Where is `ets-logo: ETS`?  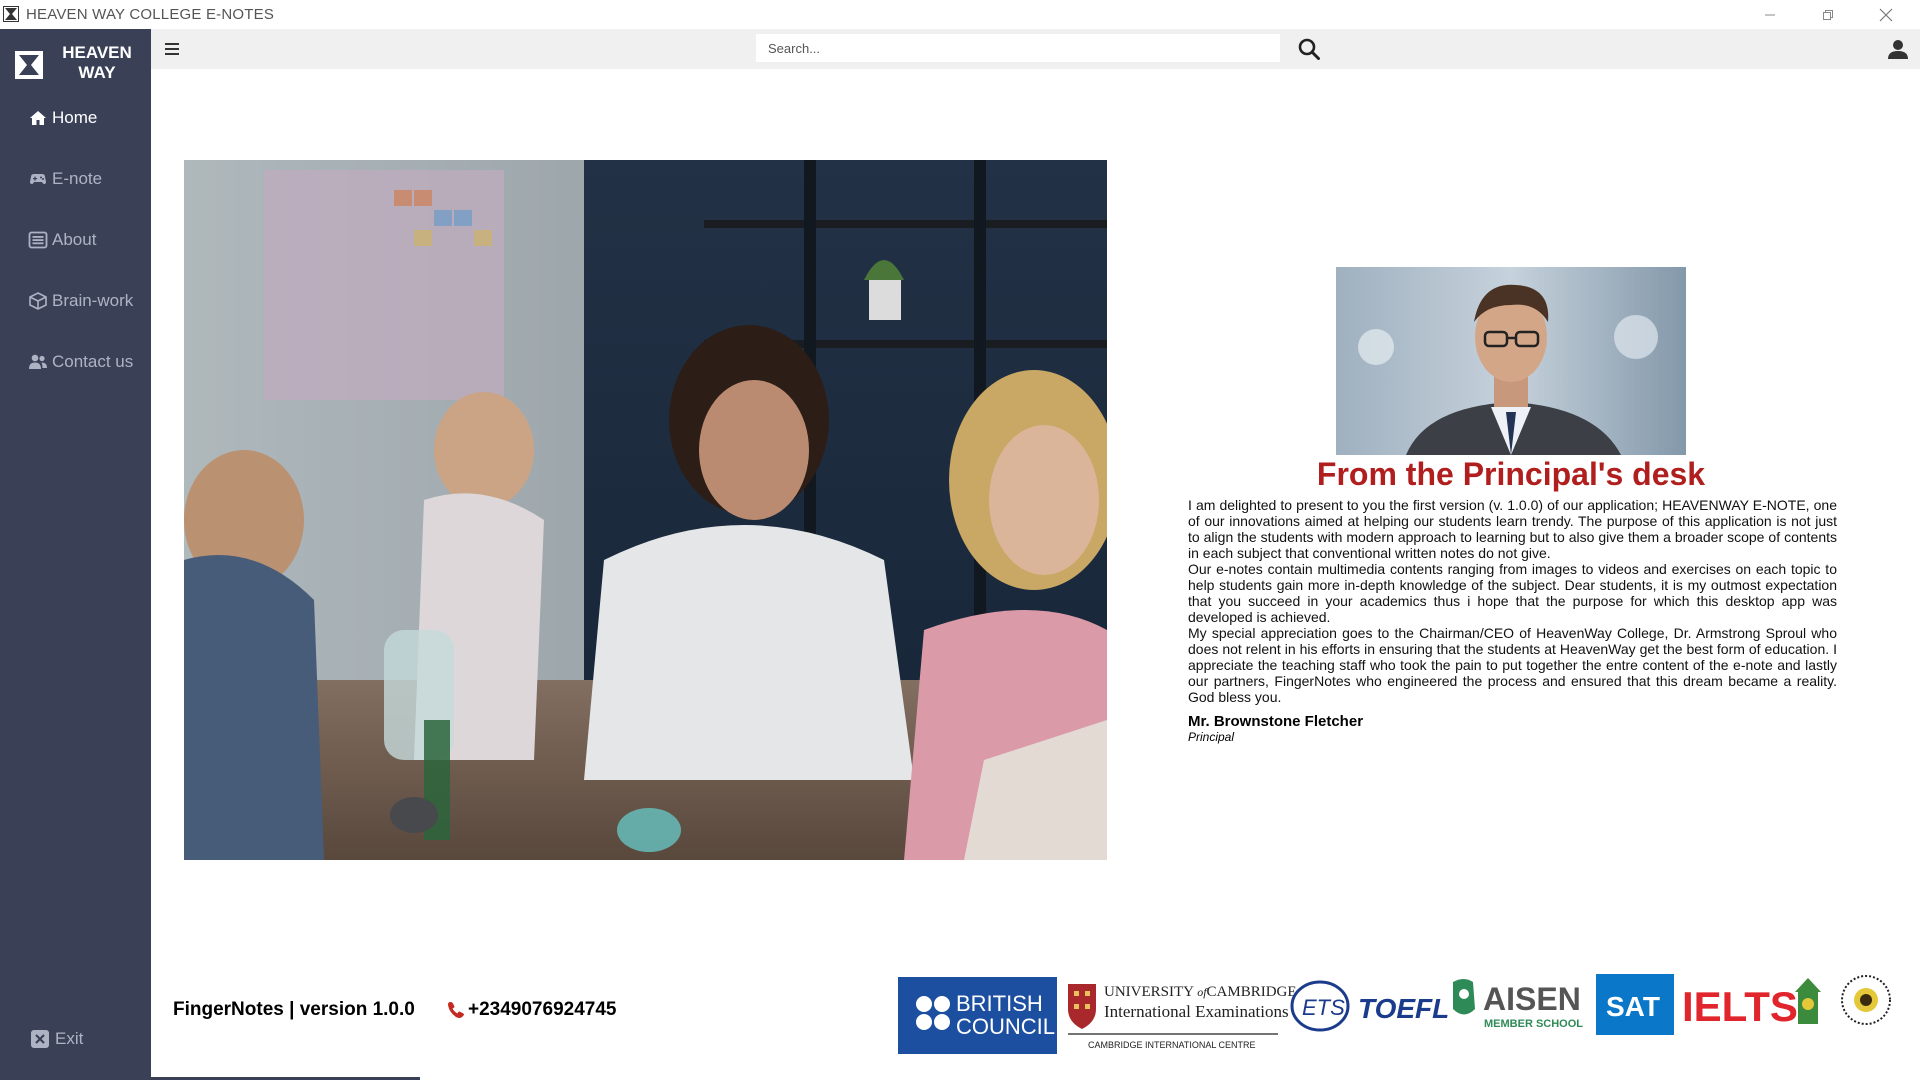
ets-logo: ETS is located at coordinates (1320, 1006).